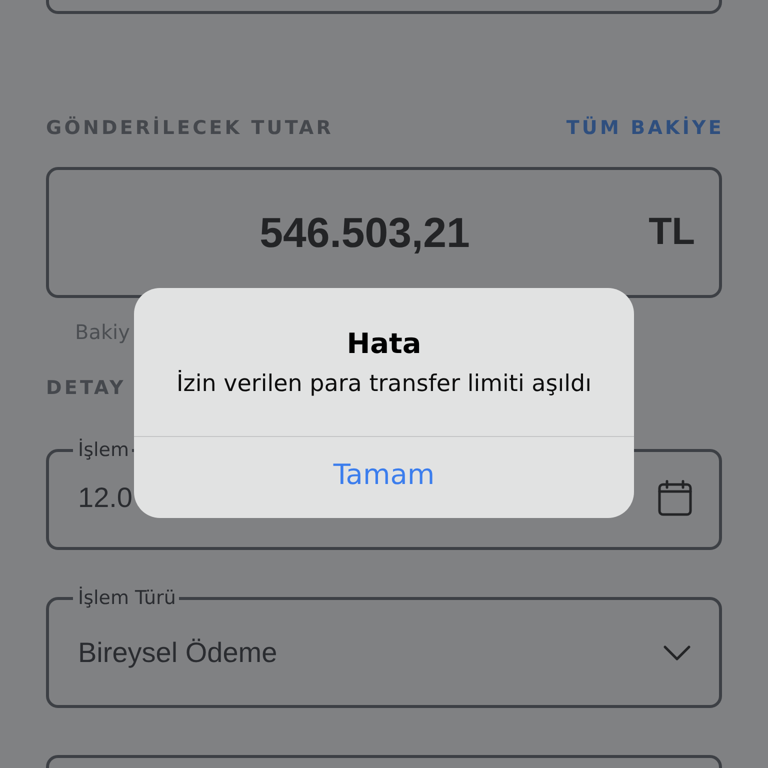  I want to click on field-label: İşlem, so click(103, 450).